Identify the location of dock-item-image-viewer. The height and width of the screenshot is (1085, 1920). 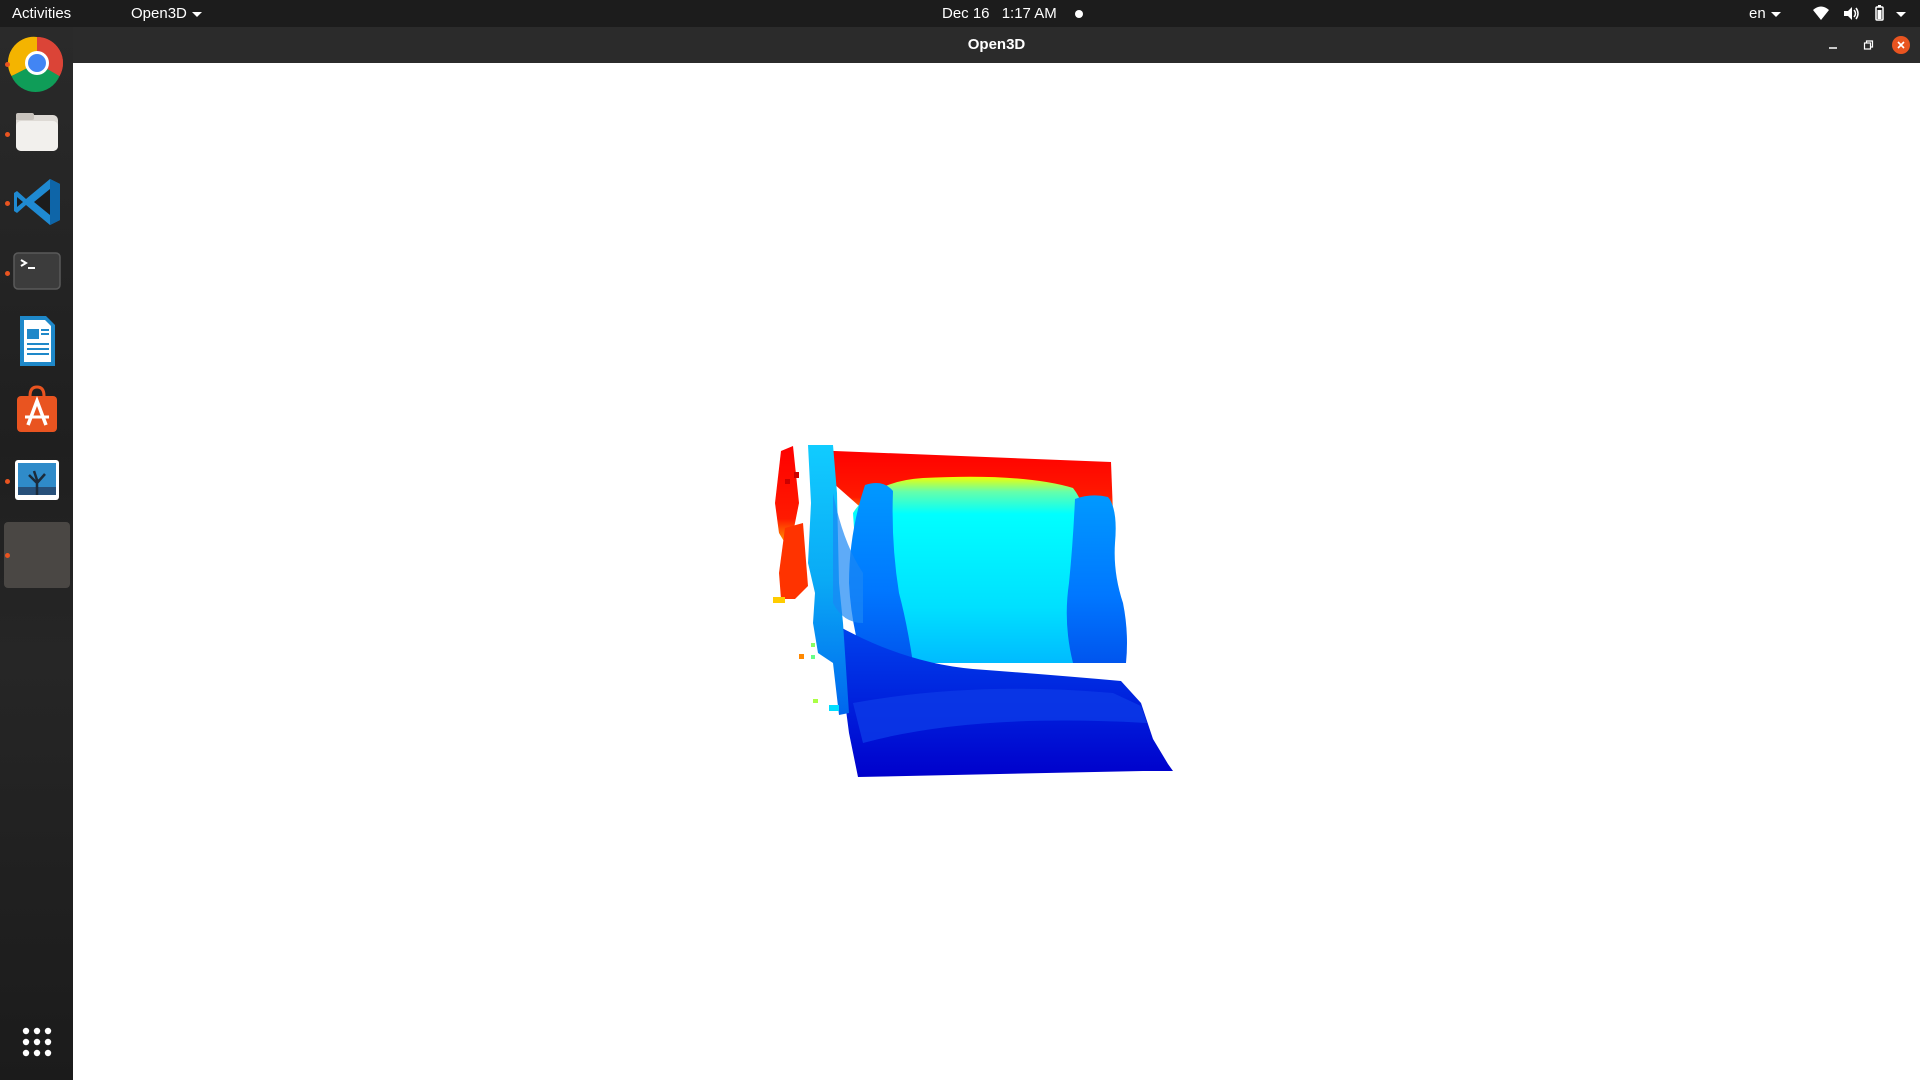
(37, 480).